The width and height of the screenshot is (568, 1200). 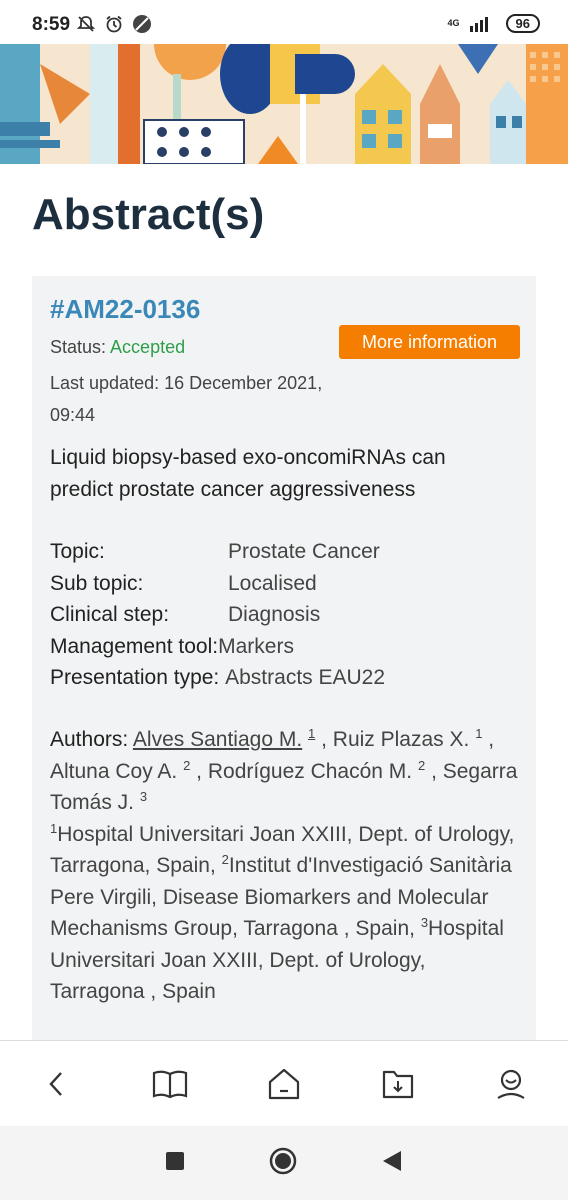 What do you see at coordinates (148, 347) in the screenshot?
I see `status-value: Accepted` at bounding box center [148, 347].